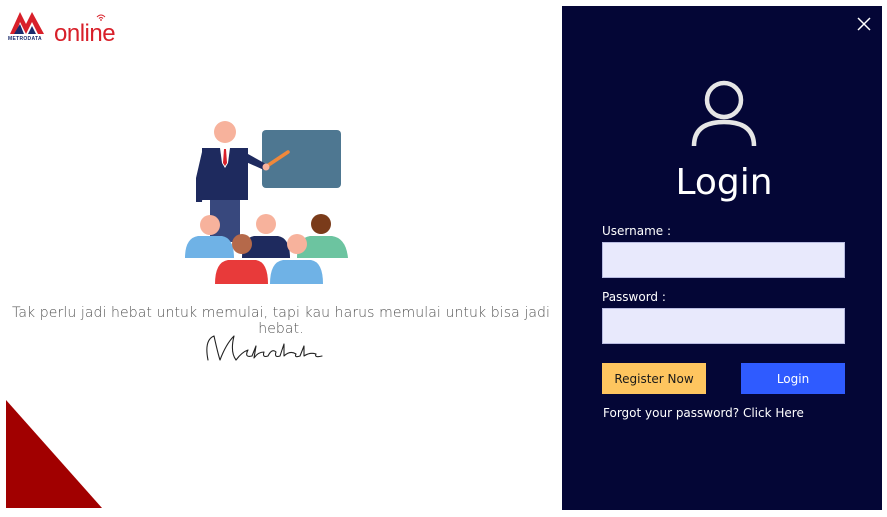 The image size is (887, 517). I want to click on logo-subtitle: METRODATA, so click(25, 39).